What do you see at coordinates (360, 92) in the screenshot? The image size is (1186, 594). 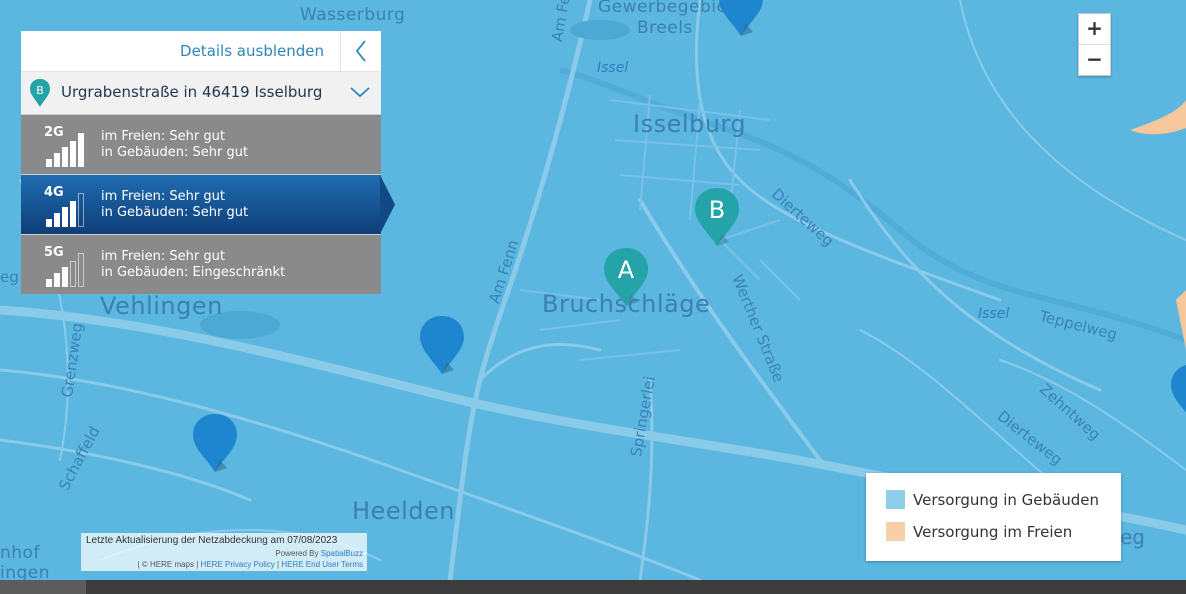 I see `chevron-down-icon` at bounding box center [360, 92].